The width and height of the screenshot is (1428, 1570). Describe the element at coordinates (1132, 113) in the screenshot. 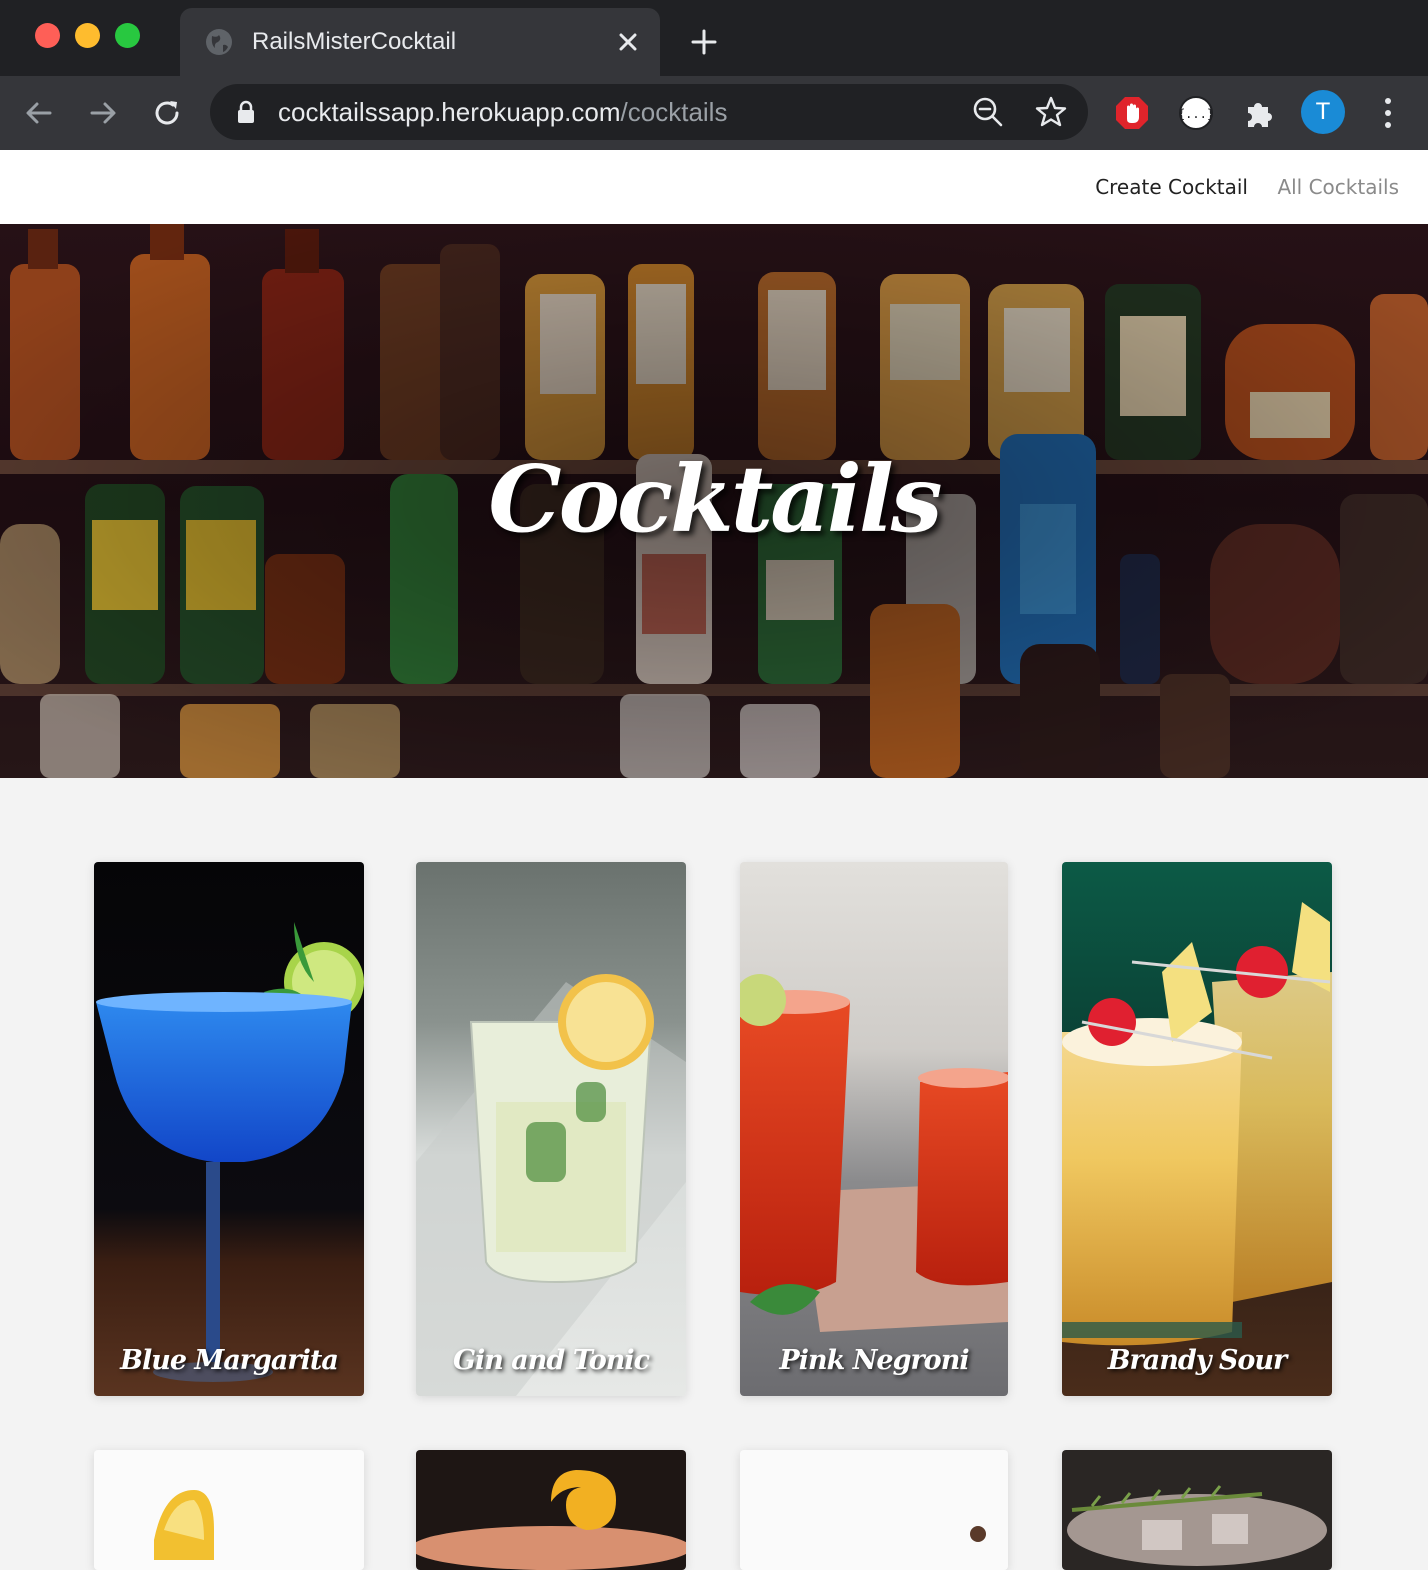

I see `adblock-extension-icon` at that location.